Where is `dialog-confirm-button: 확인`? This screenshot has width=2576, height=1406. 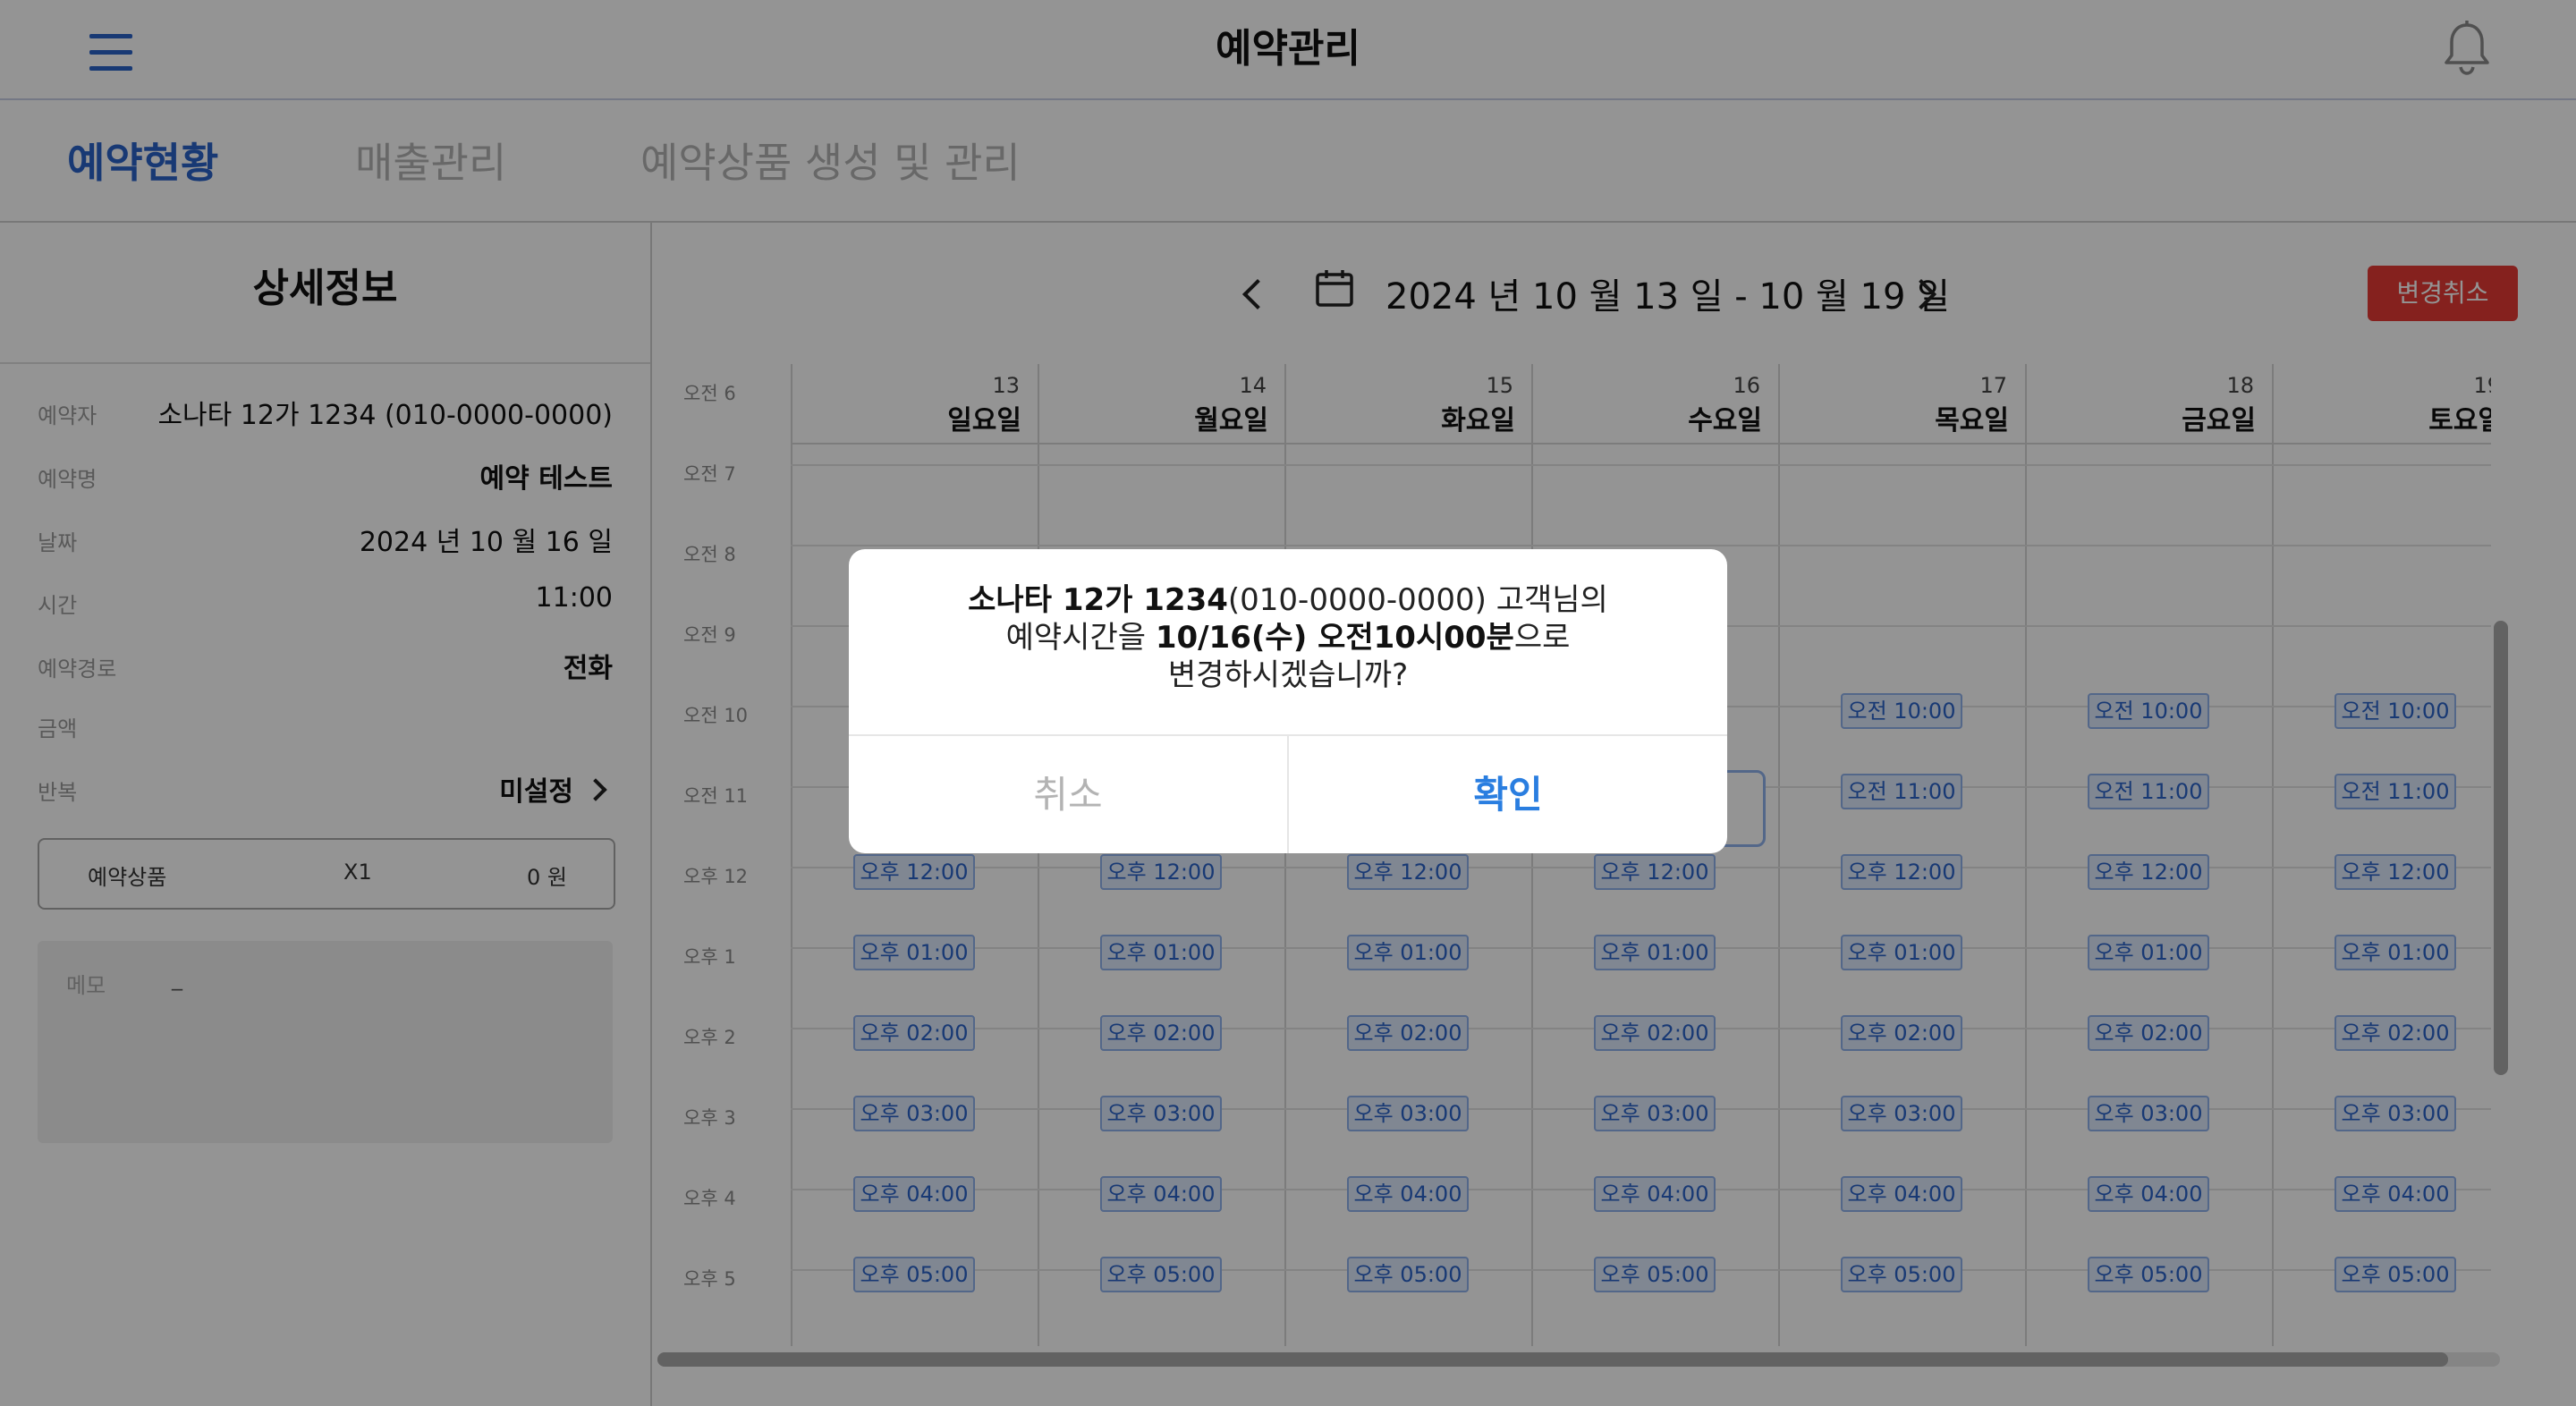
dialog-confirm-button: 확인 is located at coordinates (1508, 795).